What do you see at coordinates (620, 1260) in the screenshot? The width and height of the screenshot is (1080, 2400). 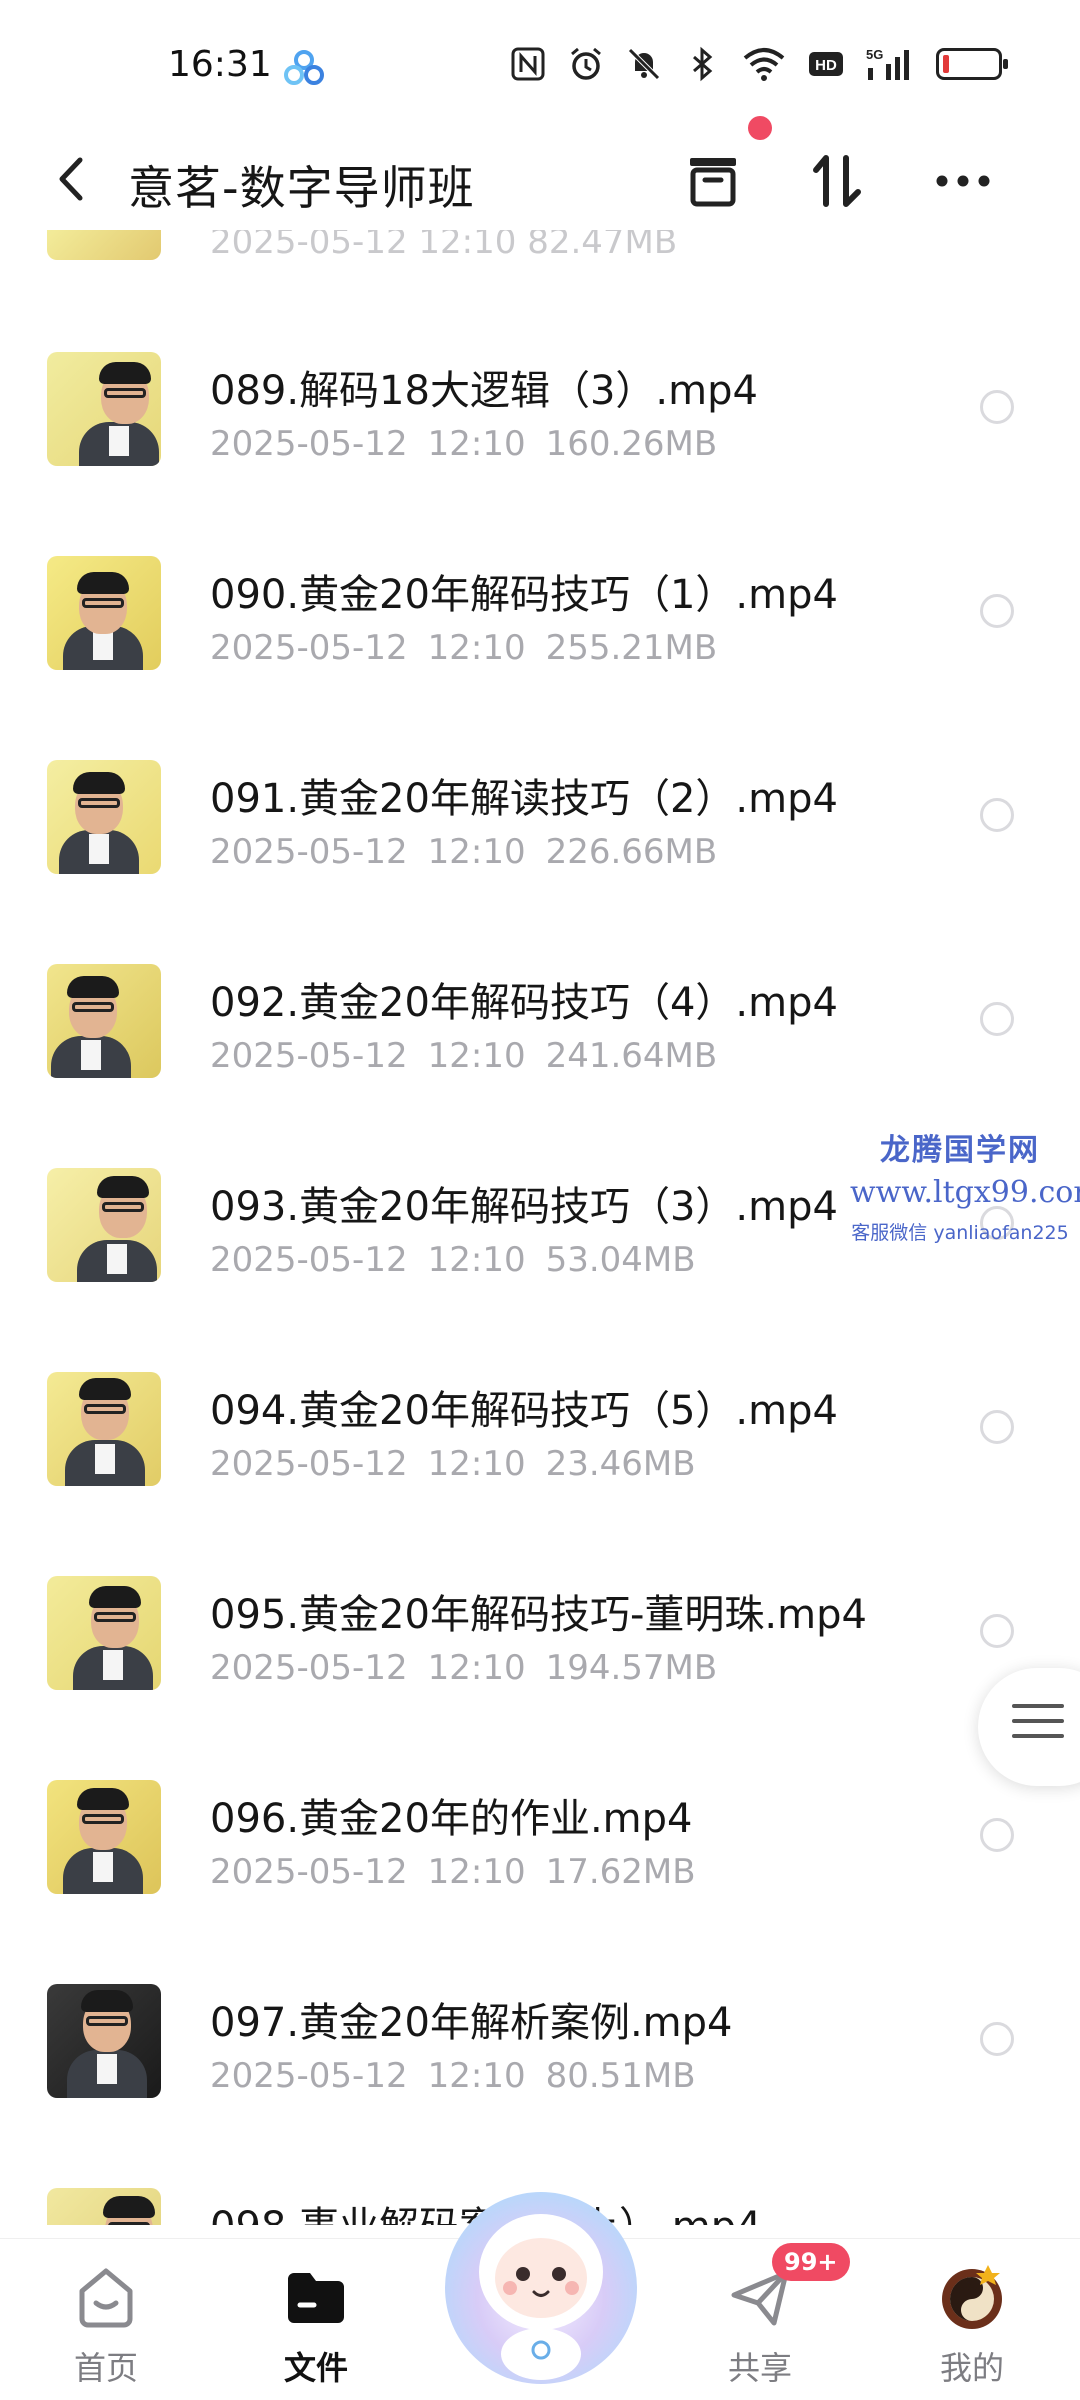 I see `file-size: 53.04MB` at bounding box center [620, 1260].